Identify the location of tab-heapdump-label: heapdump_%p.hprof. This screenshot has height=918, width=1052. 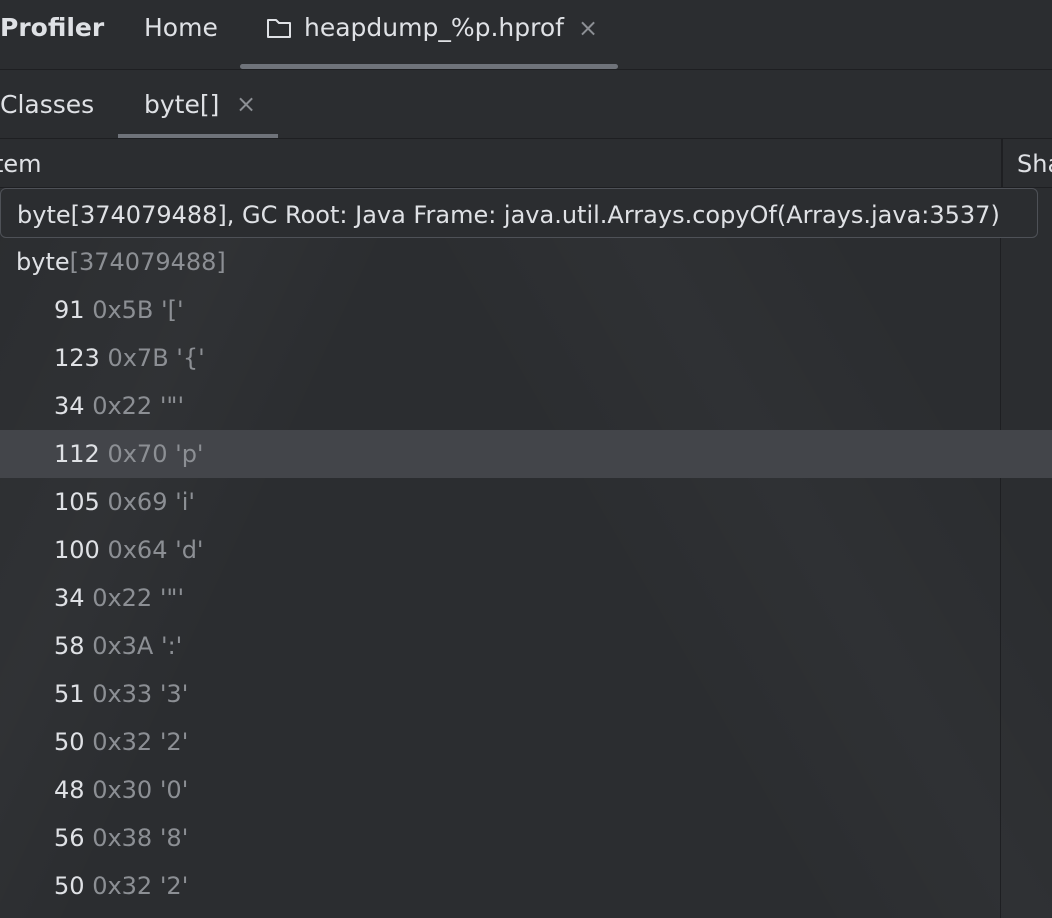
(434, 27).